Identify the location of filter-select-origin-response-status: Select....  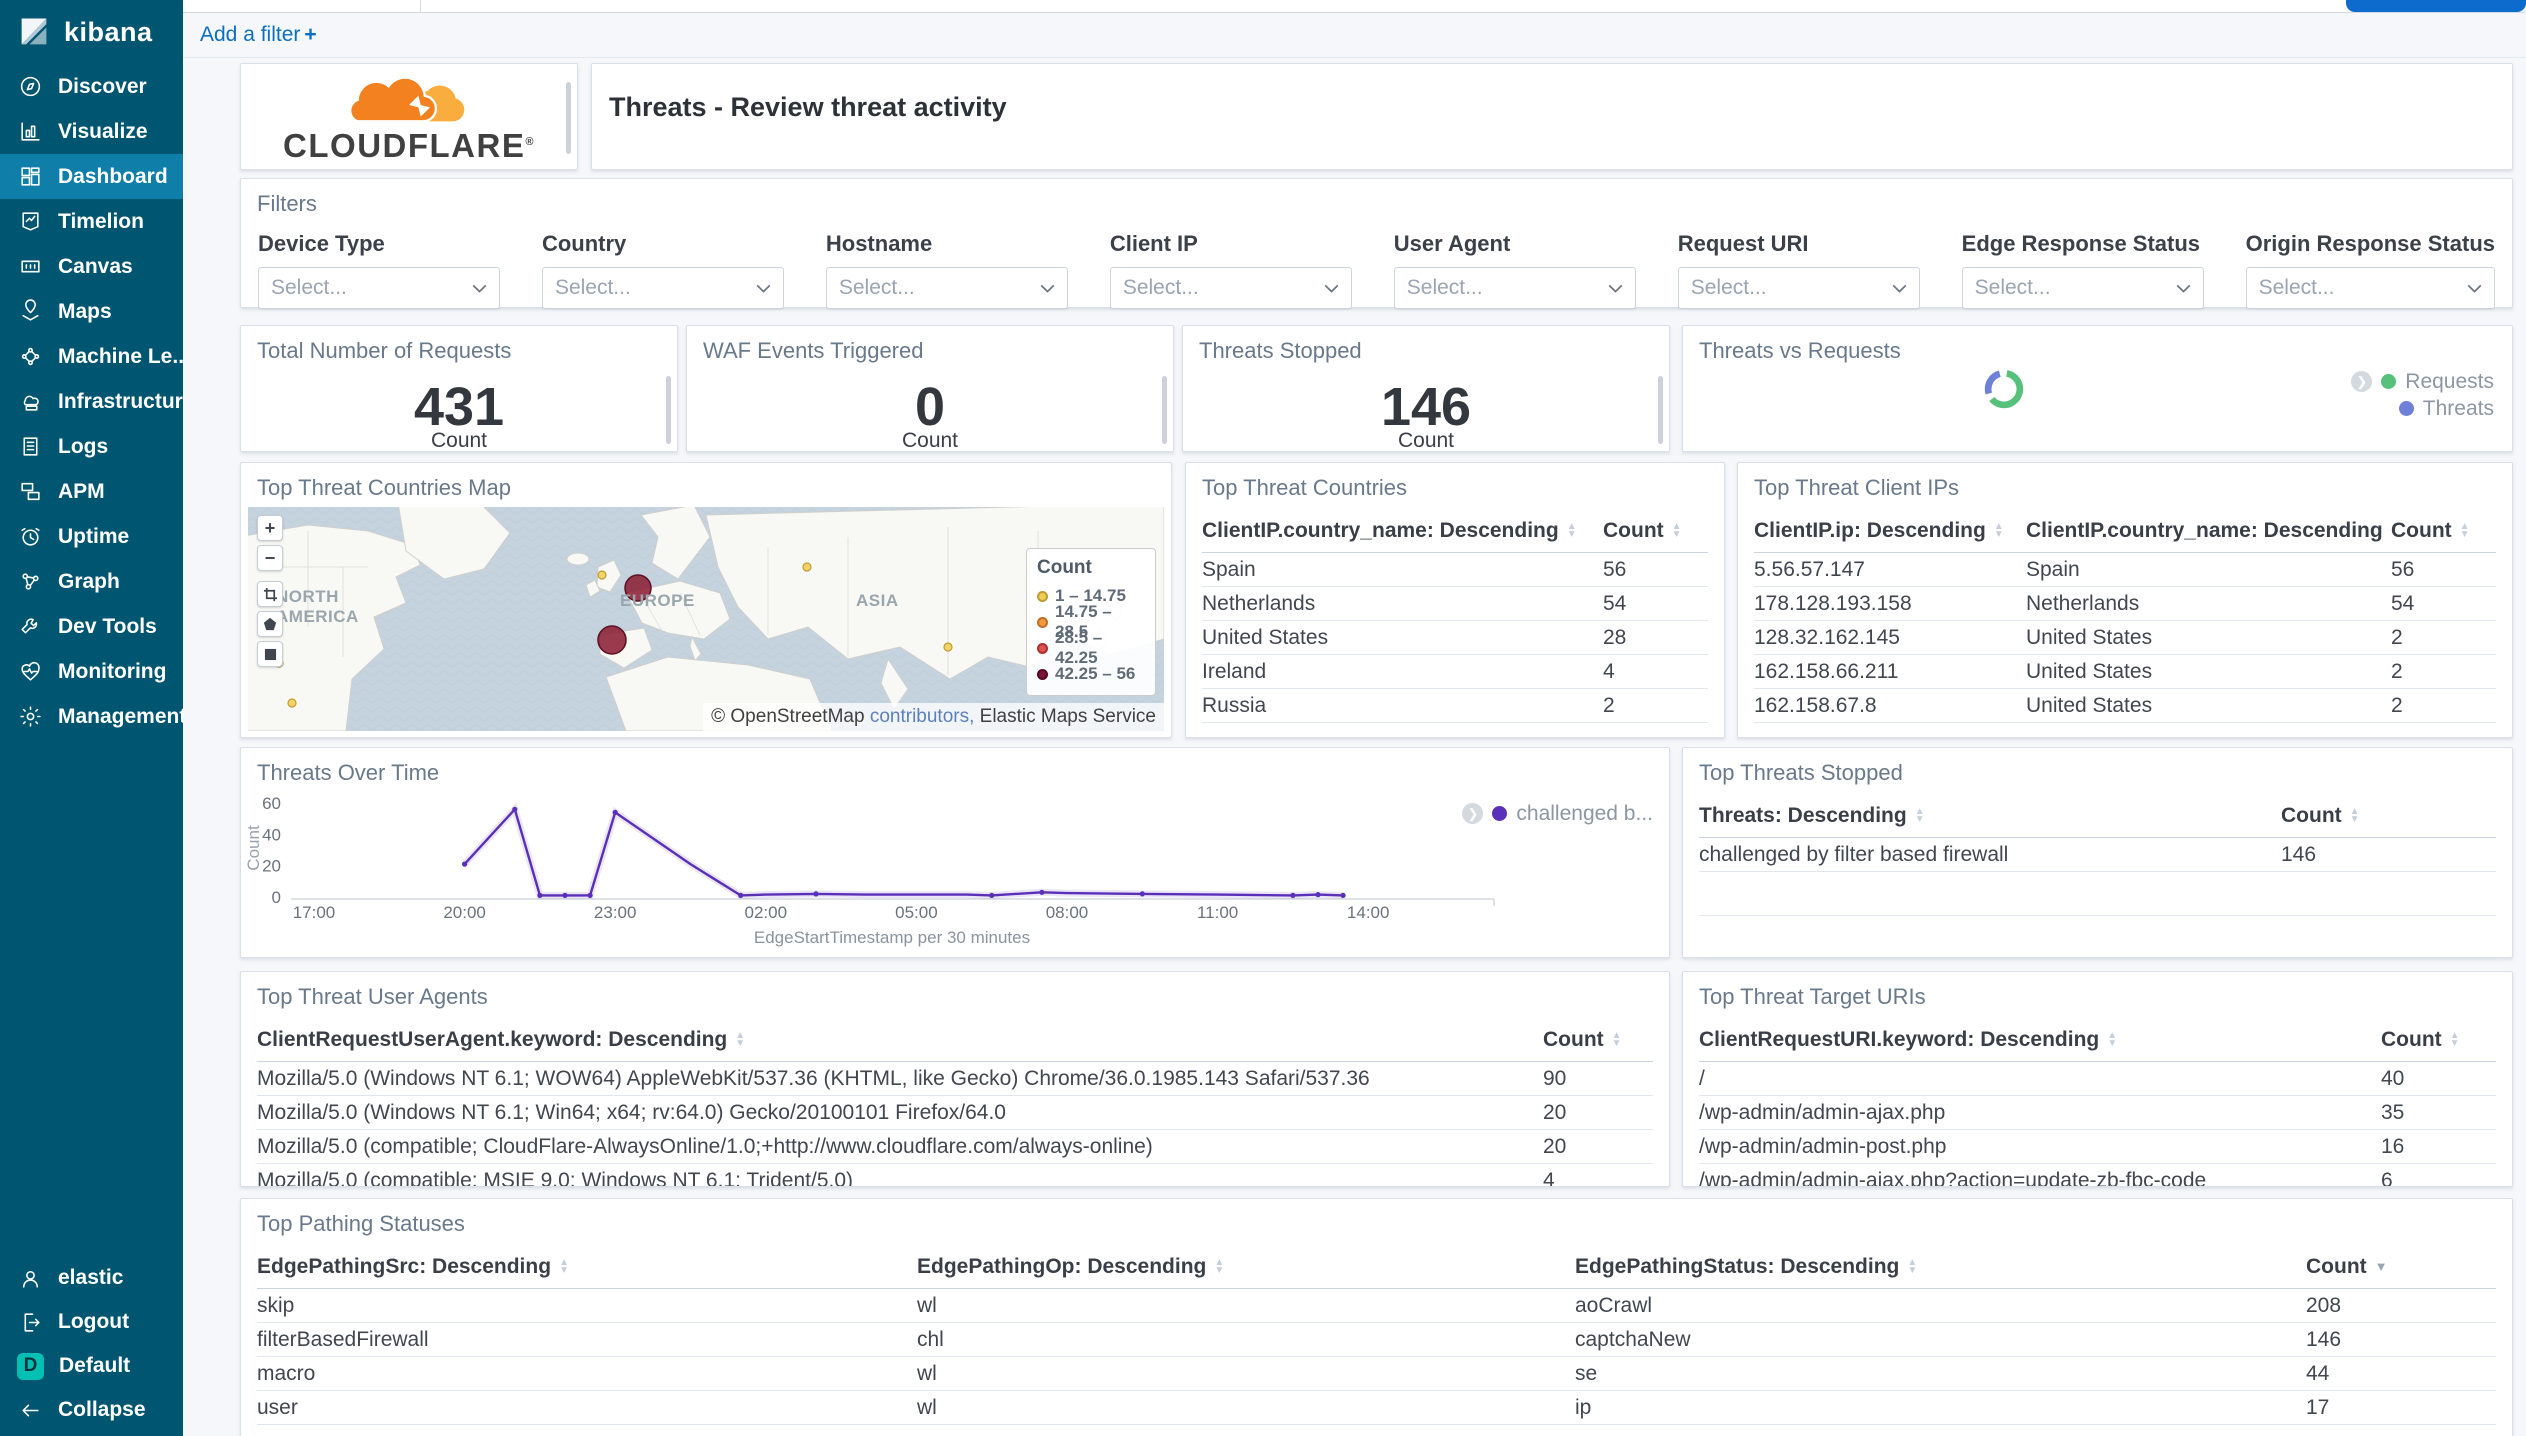
(2370, 288).